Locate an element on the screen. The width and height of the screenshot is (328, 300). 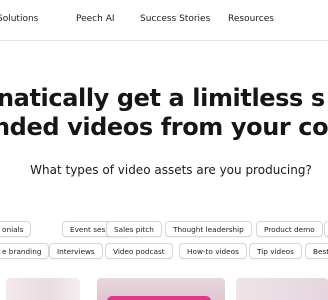
chip-video-podcast: Video podcast is located at coordinates (139, 251).